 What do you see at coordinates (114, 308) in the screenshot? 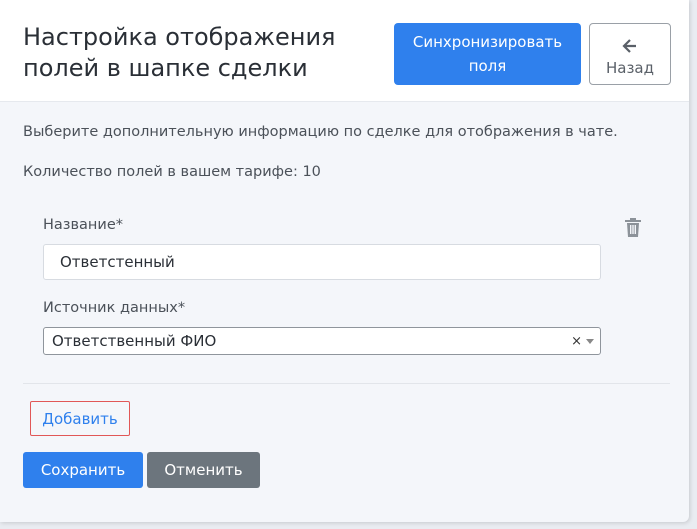
I see `source-field-label: Источник данных*` at bounding box center [114, 308].